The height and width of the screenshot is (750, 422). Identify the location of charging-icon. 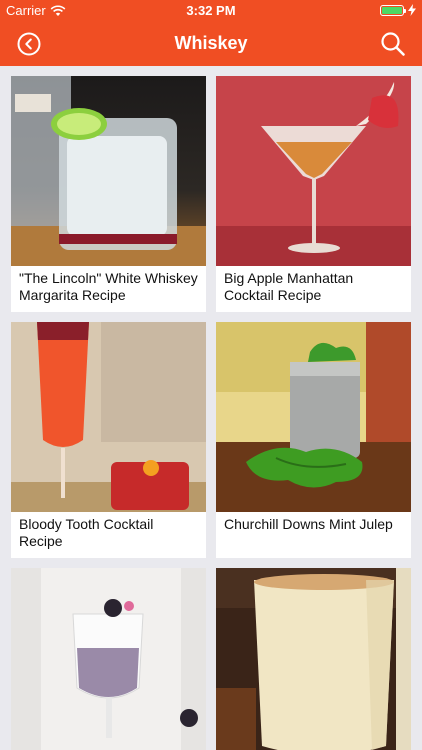
(412, 10).